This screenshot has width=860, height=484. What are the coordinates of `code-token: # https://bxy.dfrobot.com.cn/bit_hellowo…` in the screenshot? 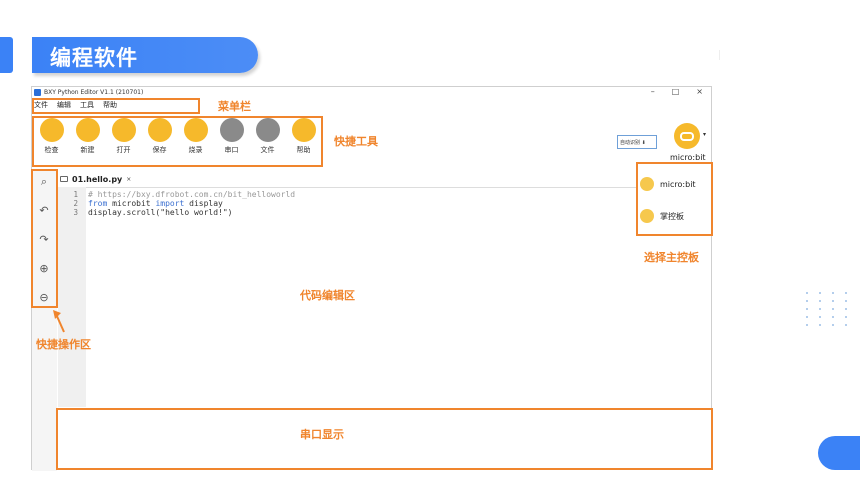 It's located at (192, 194).